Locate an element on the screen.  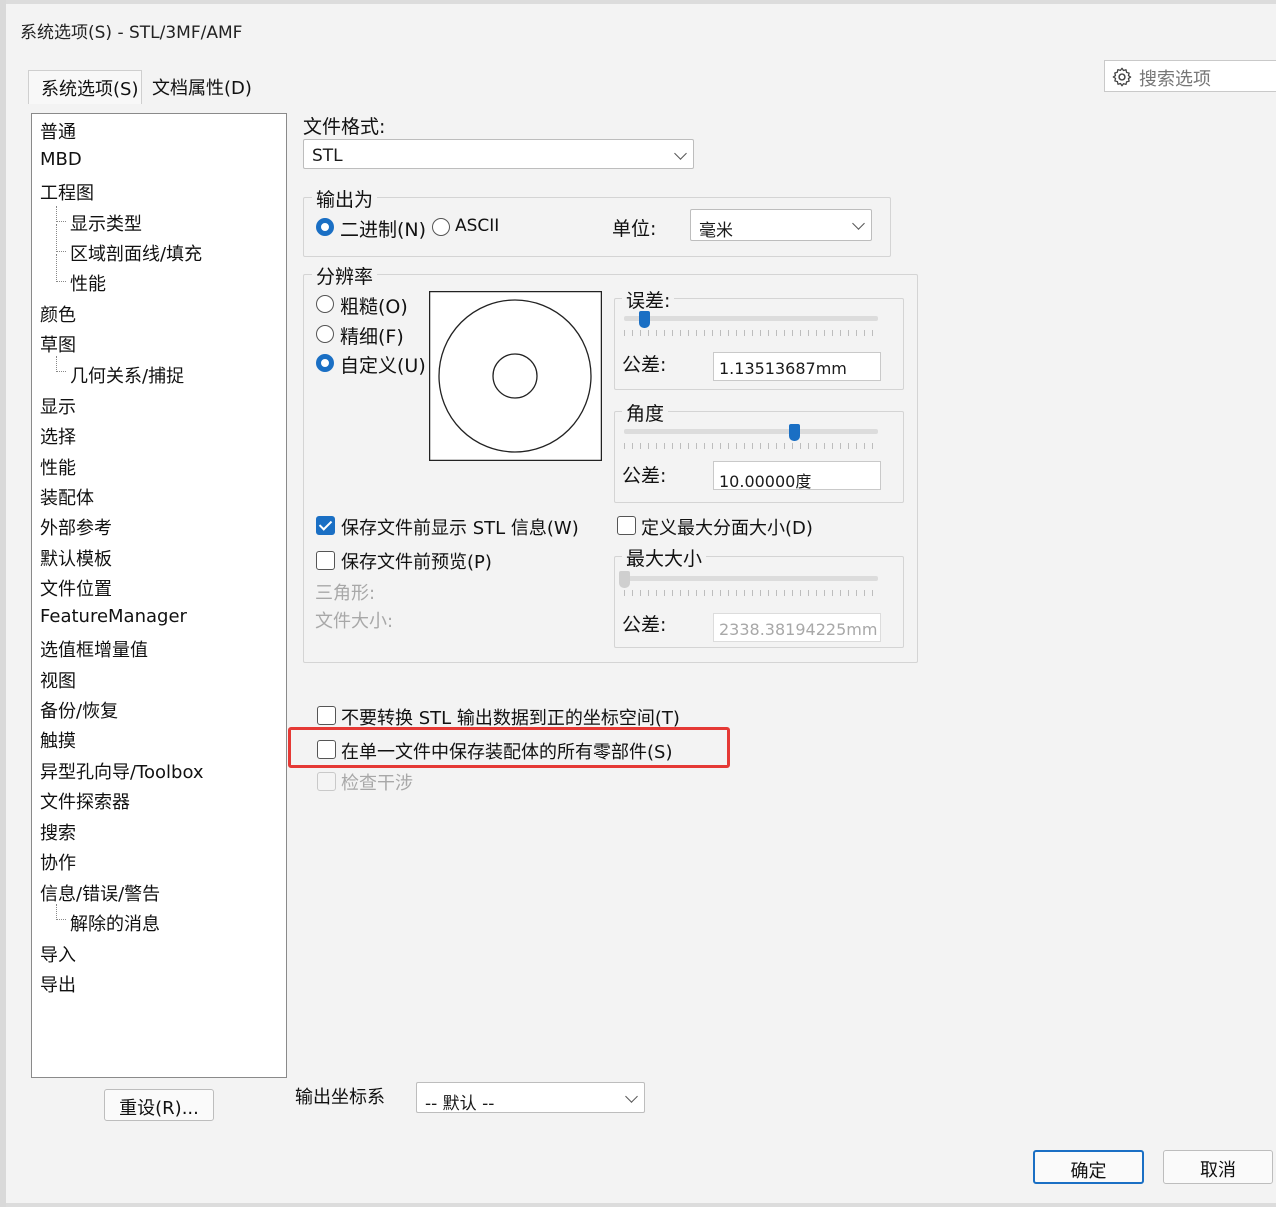
tree-item-display: 显示 is located at coordinates (58, 406).